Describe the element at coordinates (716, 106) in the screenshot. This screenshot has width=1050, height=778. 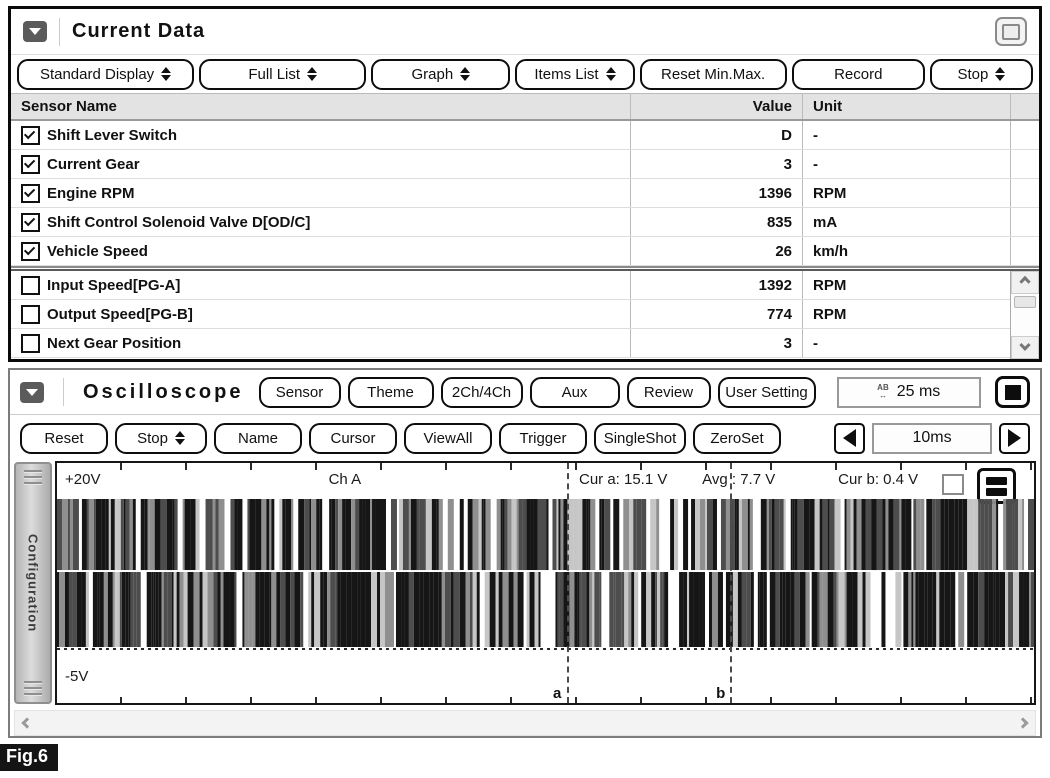
I see `column-header-value: Value` at that location.